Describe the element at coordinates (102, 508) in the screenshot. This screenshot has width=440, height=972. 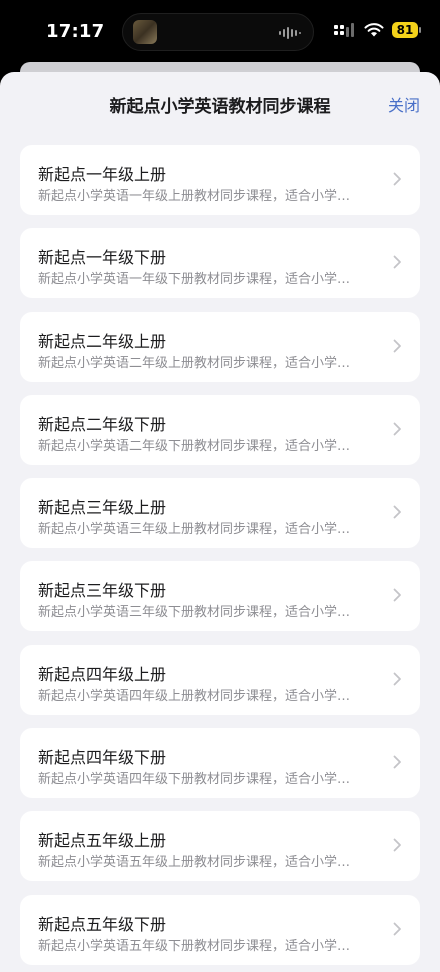
I see `course-title: 新起点三年级上册` at that location.